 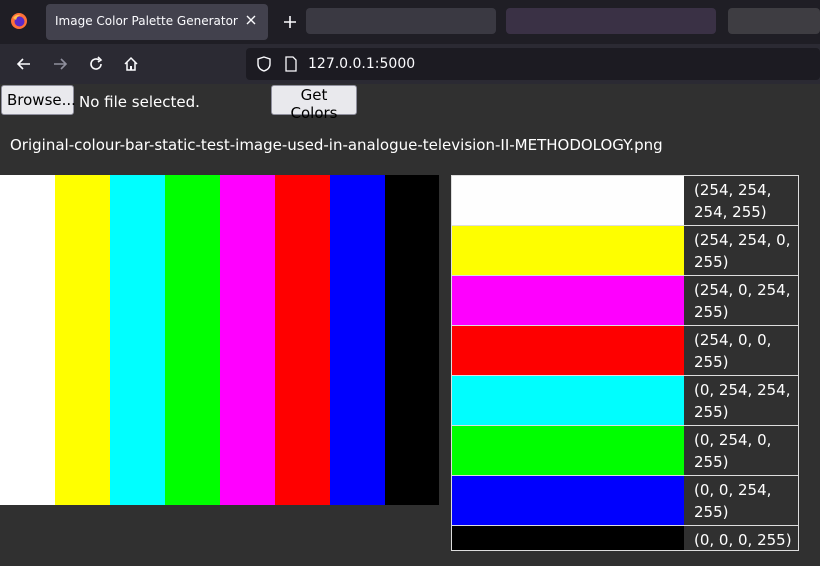 What do you see at coordinates (264, 64) in the screenshot?
I see `shield-icon` at bounding box center [264, 64].